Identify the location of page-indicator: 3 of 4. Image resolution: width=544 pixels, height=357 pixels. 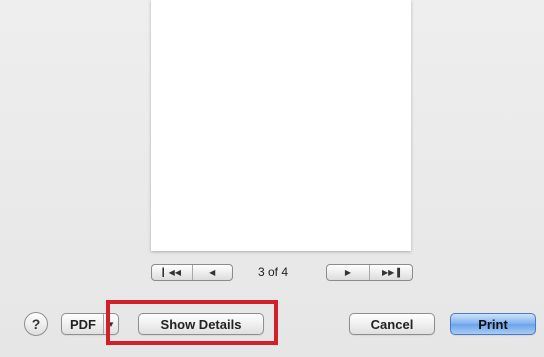
(273, 272).